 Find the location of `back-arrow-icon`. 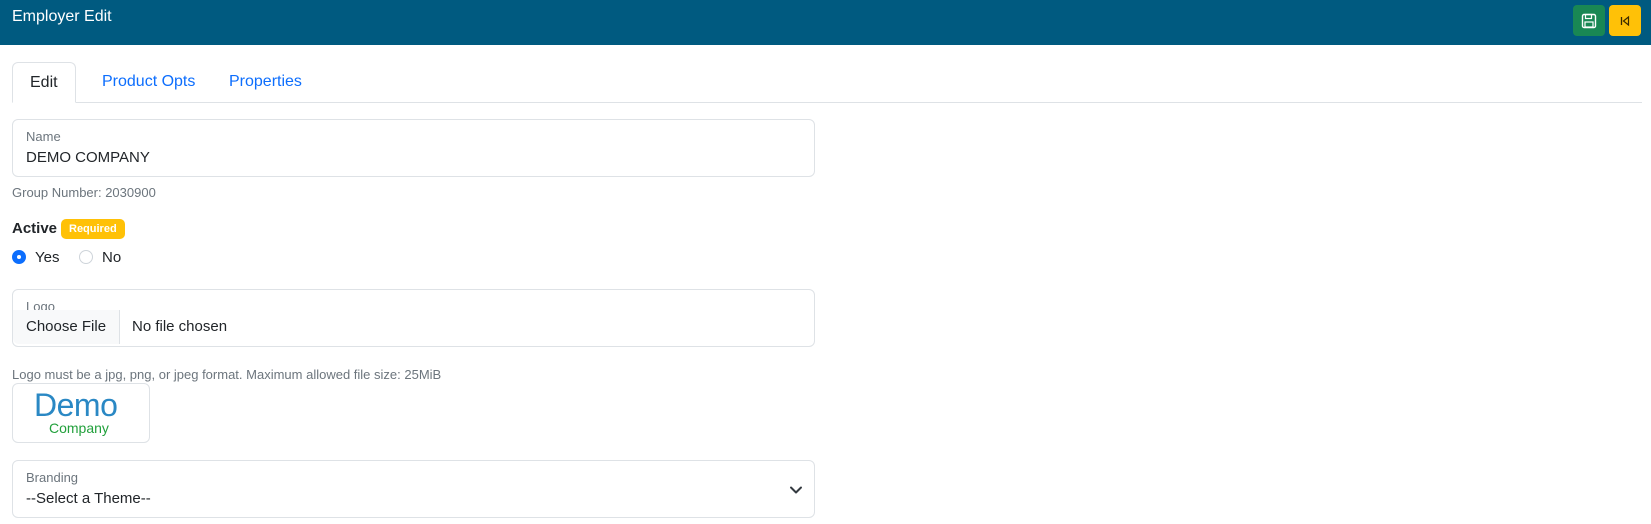

back-arrow-icon is located at coordinates (1625, 20).